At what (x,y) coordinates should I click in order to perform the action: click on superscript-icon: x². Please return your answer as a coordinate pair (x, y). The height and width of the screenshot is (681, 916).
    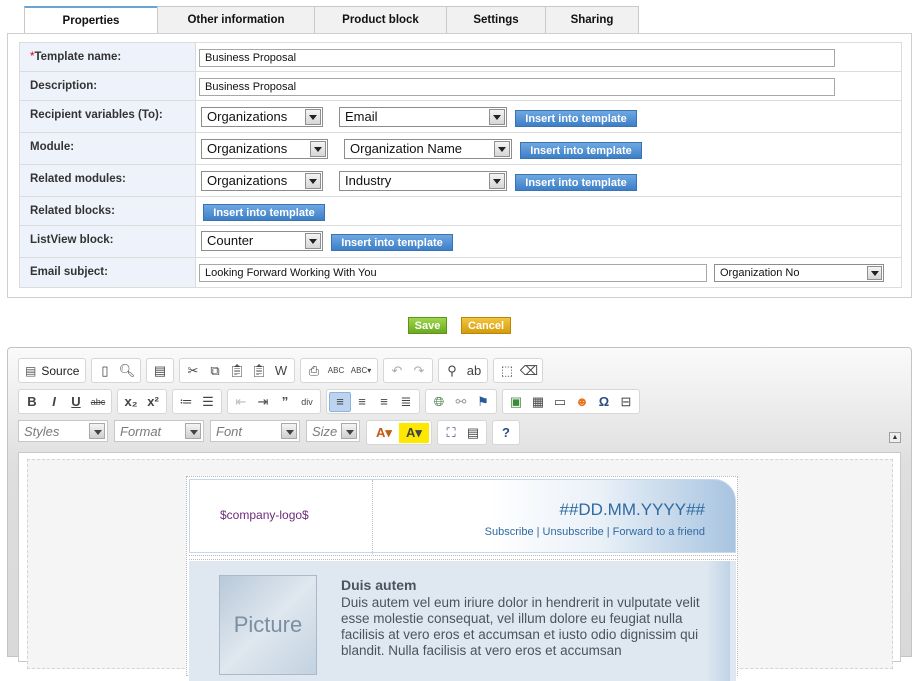
    Looking at the image, I should click on (153, 402).